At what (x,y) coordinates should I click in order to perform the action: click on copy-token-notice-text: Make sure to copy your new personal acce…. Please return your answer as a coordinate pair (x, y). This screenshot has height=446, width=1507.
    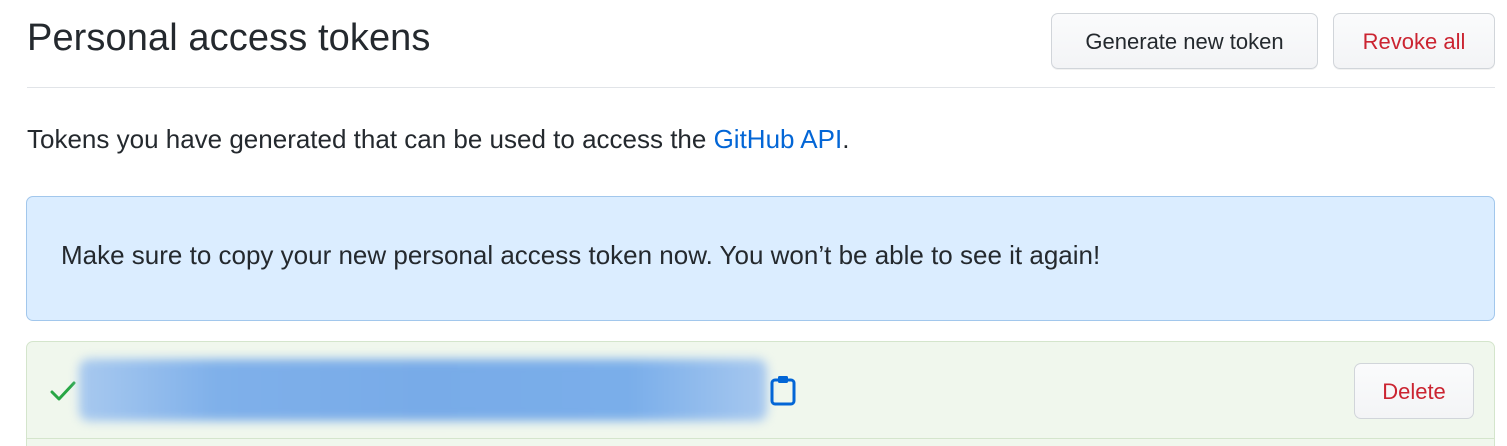
    Looking at the image, I should click on (581, 255).